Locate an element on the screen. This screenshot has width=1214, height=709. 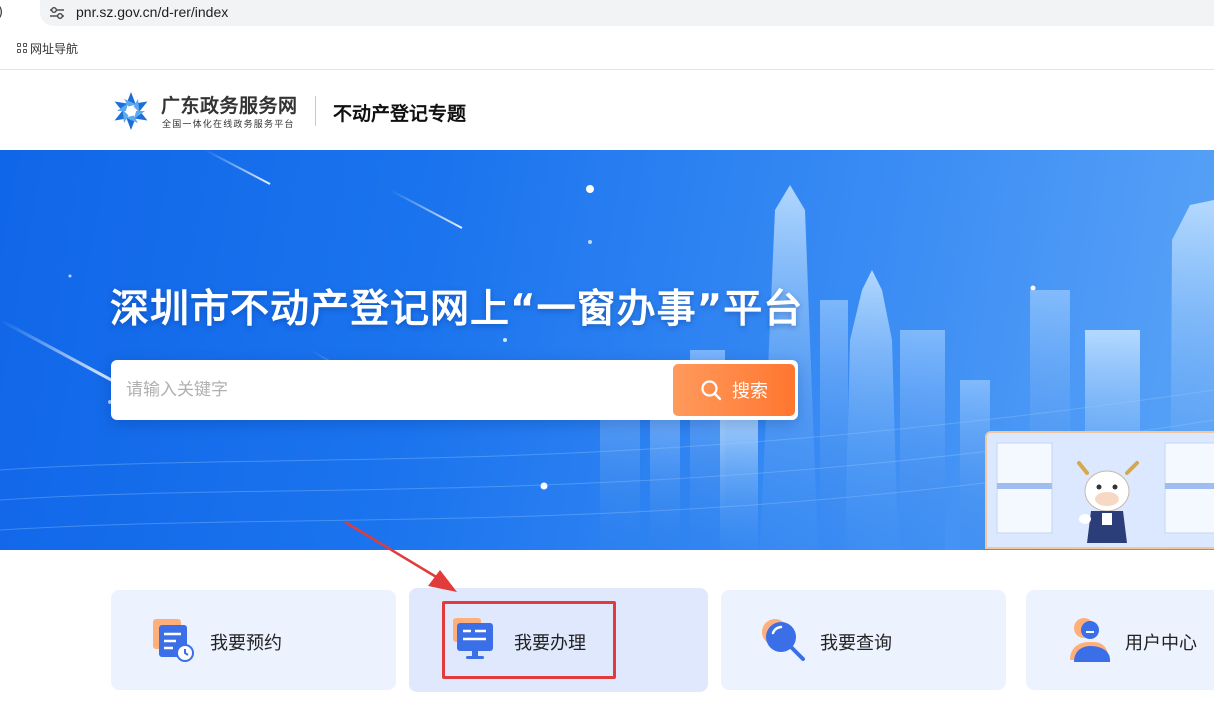
gd-gov-logo-icon is located at coordinates (131, 111).